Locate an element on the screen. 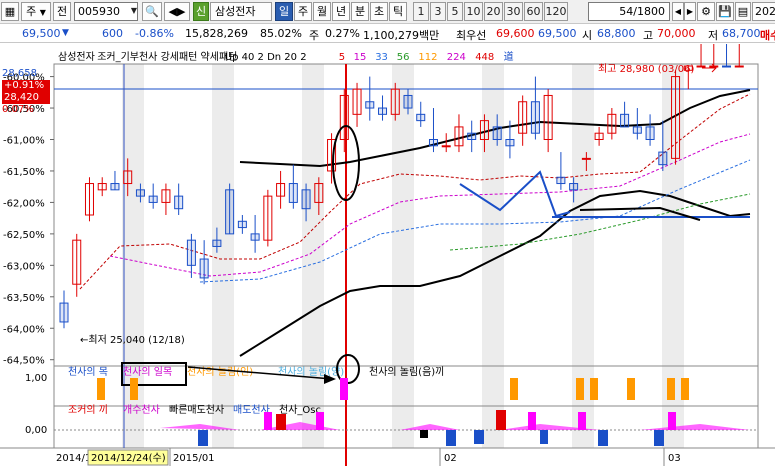 The height and width of the screenshot is (466, 775). pref-value-2: 69,500 is located at coordinates (557, 33).